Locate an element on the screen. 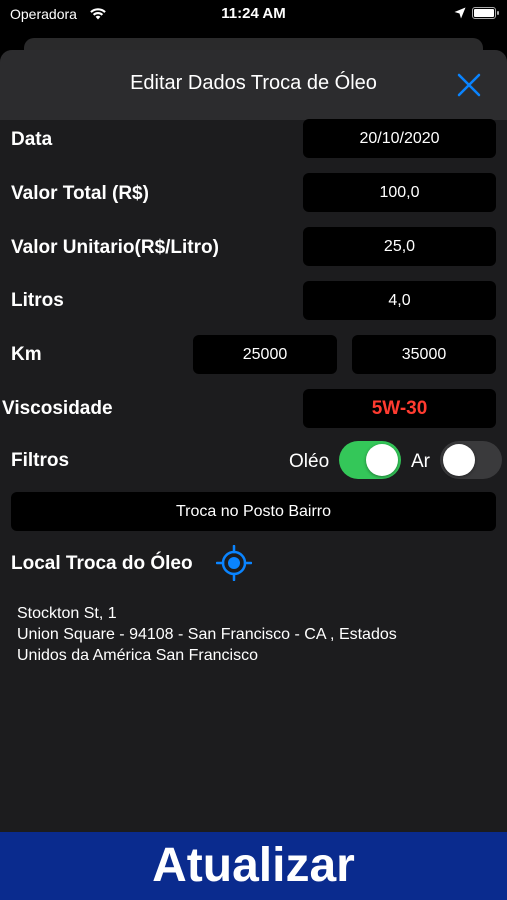 The image size is (507, 900). air-filter-toggle is located at coordinates (471, 460).